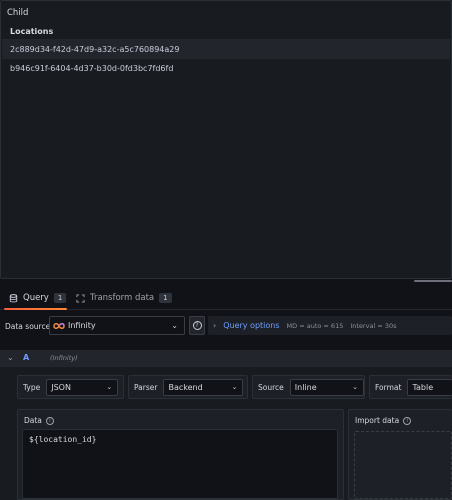 Image resolution: width=452 pixels, height=500 pixels. What do you see at coordinates (80, 298) in the screenshot?
I see `transform-icon` at bounding box center [80, 298].